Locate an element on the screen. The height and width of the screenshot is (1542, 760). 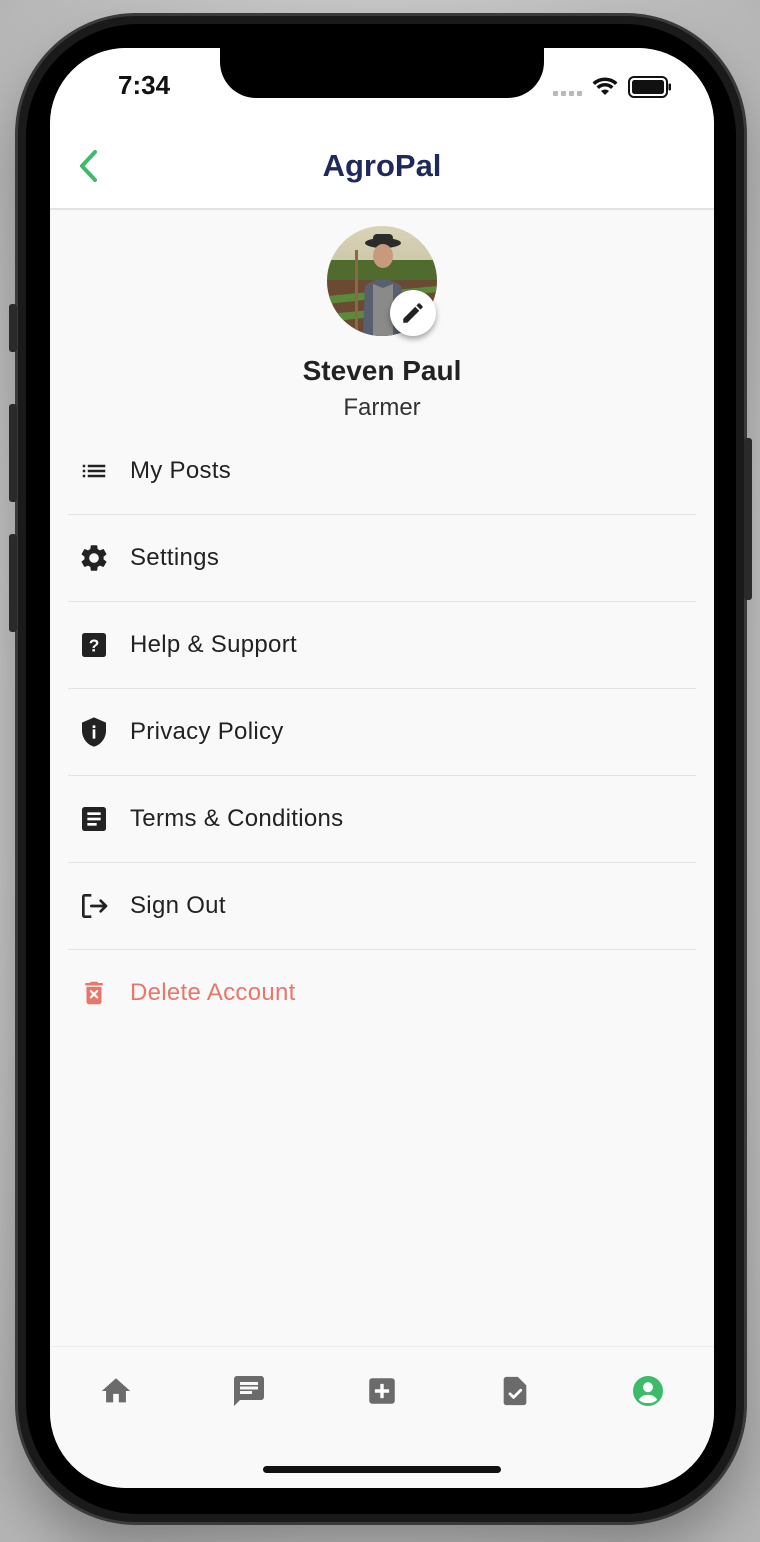
add-icon is located at coordinates (382, 1391).